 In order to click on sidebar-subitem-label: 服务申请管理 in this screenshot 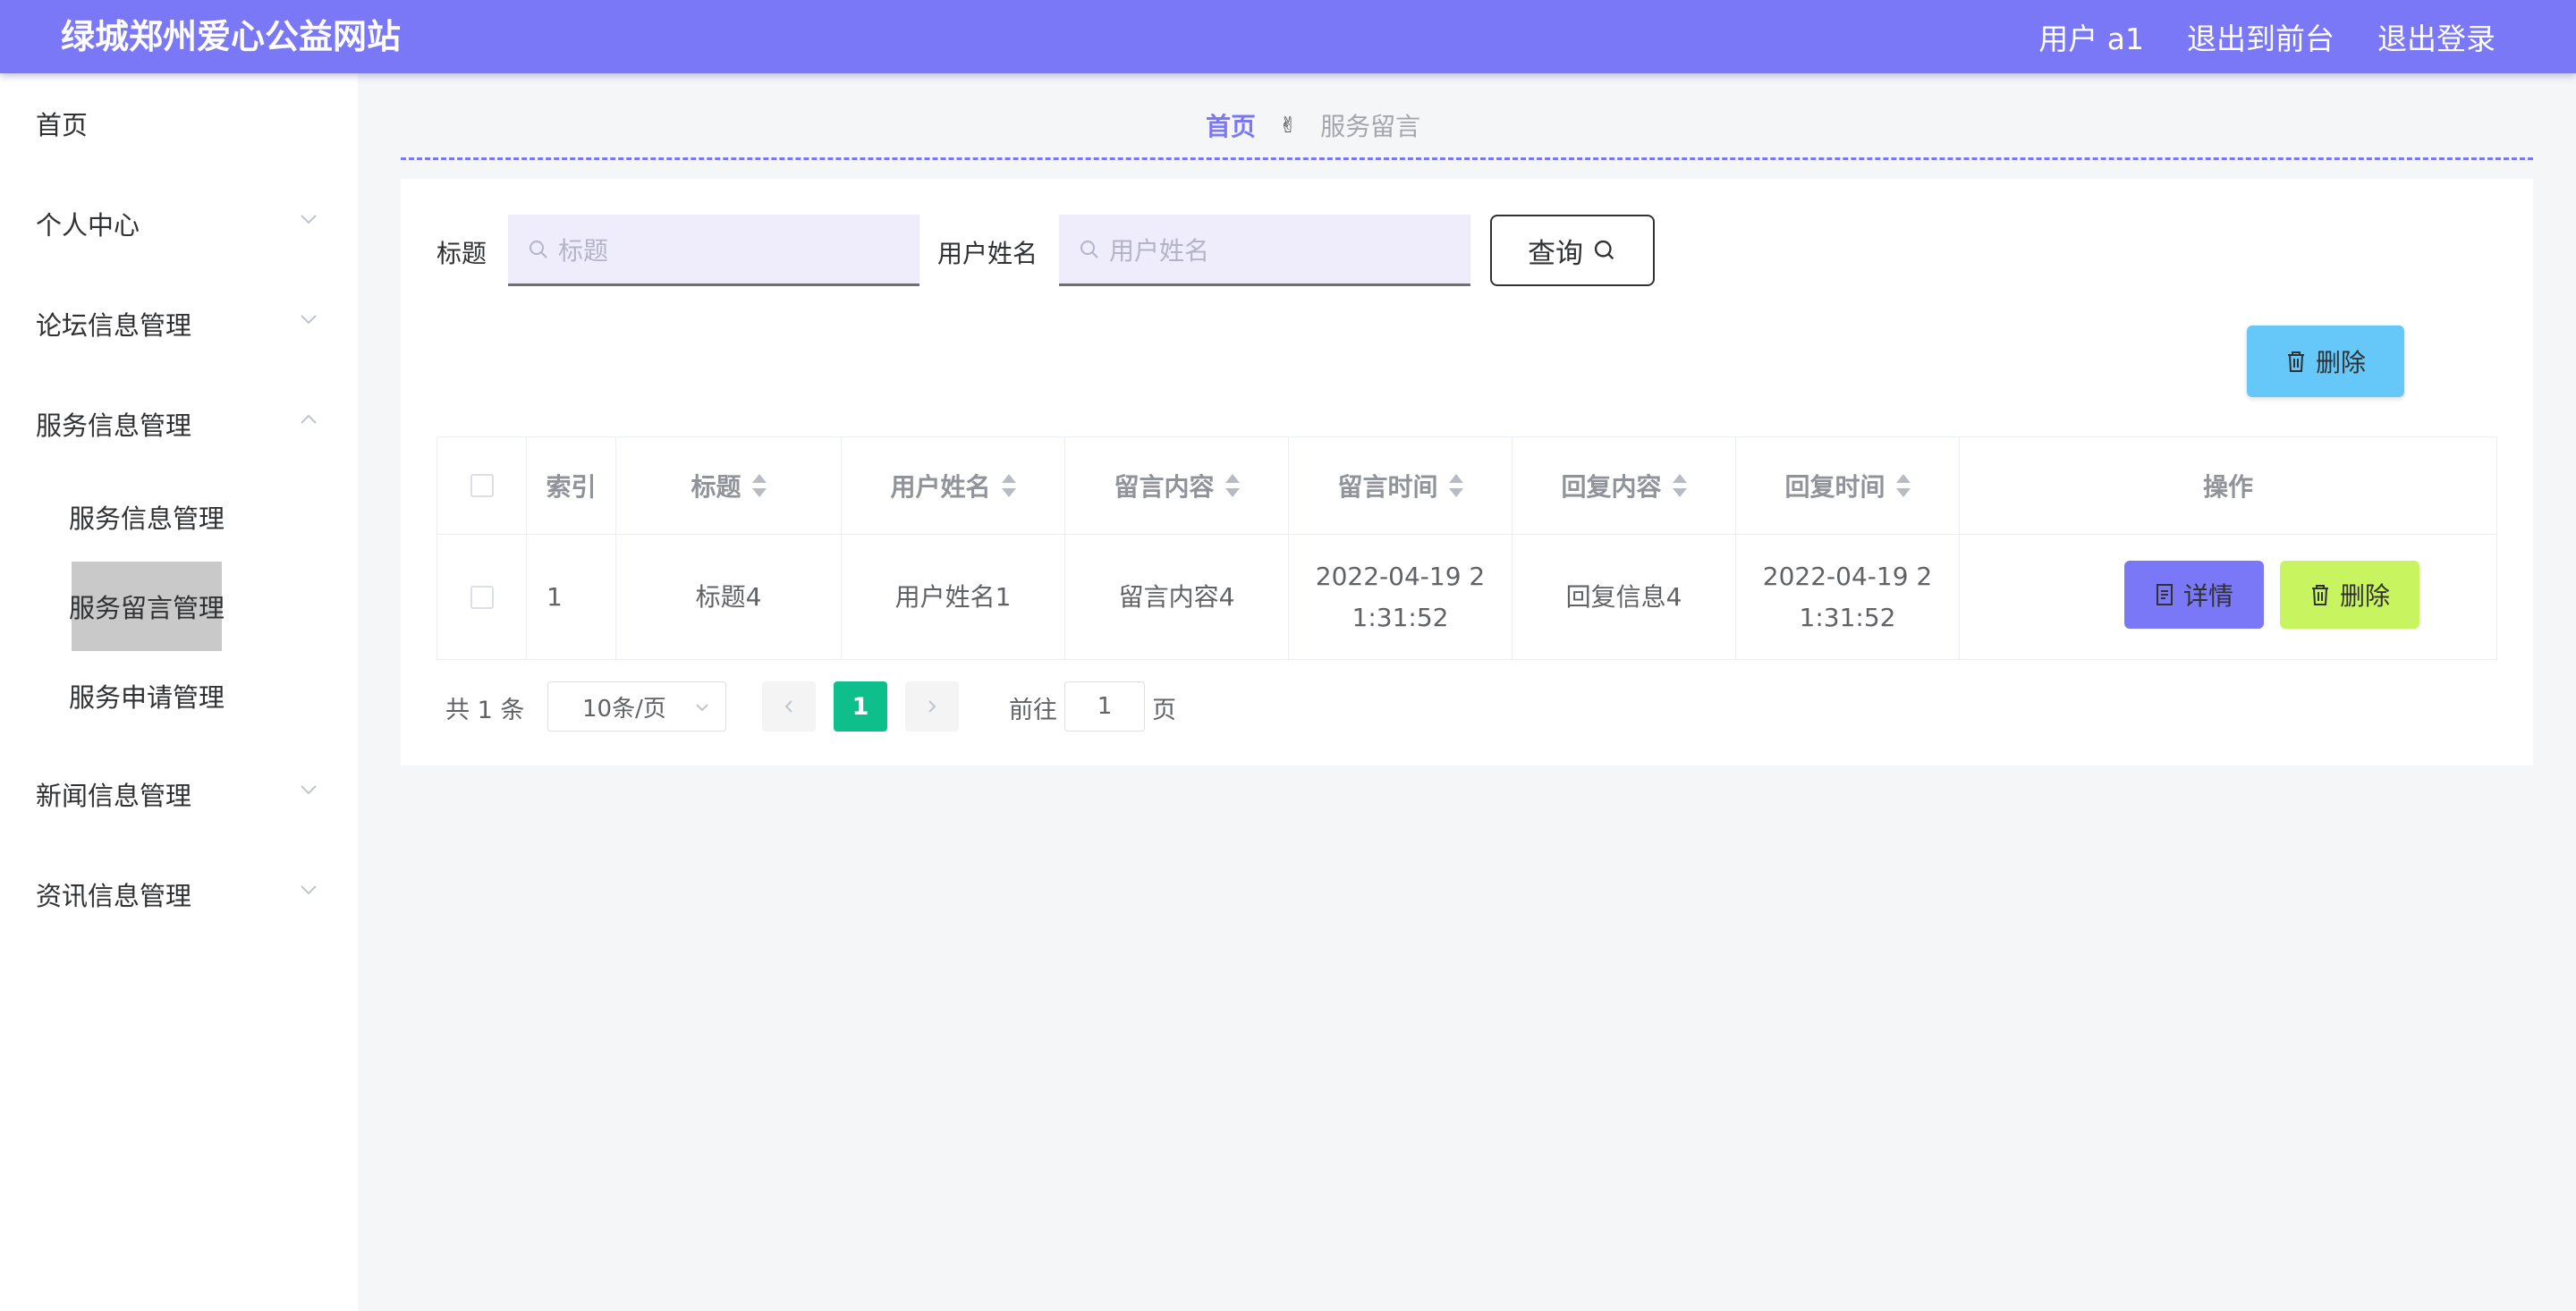, I will do `click(147, 697)`.